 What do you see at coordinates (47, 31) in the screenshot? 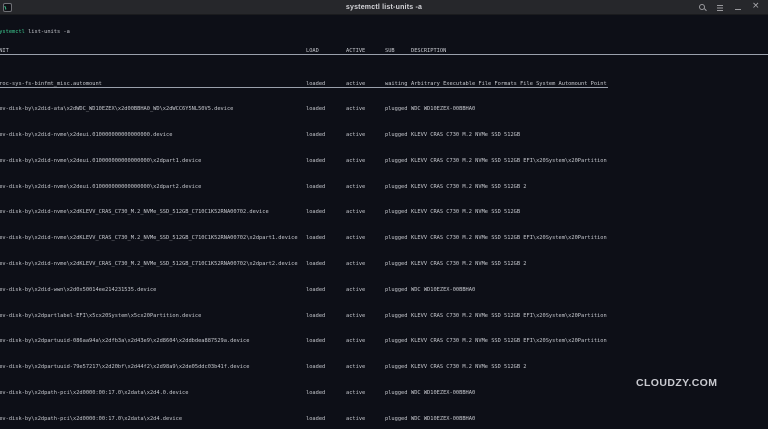
I see `command-args: list-units -a` at bounding box center [47, 31].